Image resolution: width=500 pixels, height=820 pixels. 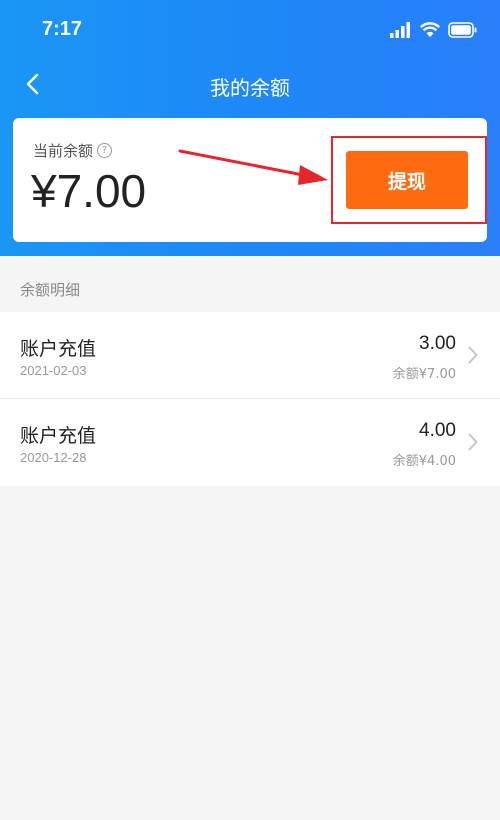 What do you see at coordinates (424, 374) in the screenshot?
I see `record-balance: 余额¥7.00` at bounding box center [424, 374].